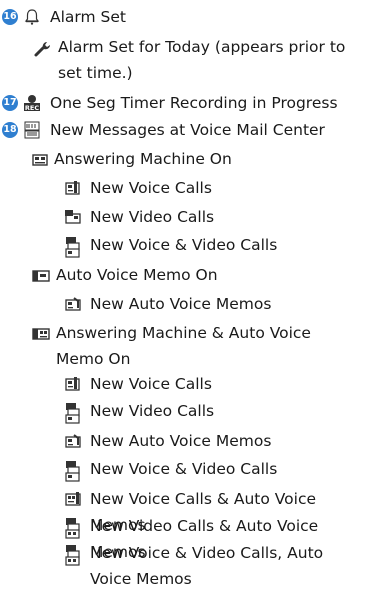 The width and height of the screenshot is (376, 592). I want to click on svg-text: REC, so click(32, 108).